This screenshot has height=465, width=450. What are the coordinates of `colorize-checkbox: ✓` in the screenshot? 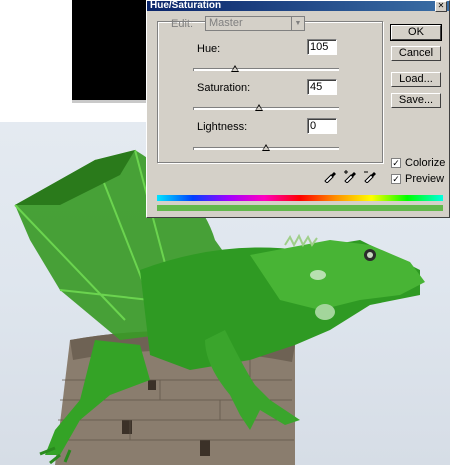 It's located at (396, 163).